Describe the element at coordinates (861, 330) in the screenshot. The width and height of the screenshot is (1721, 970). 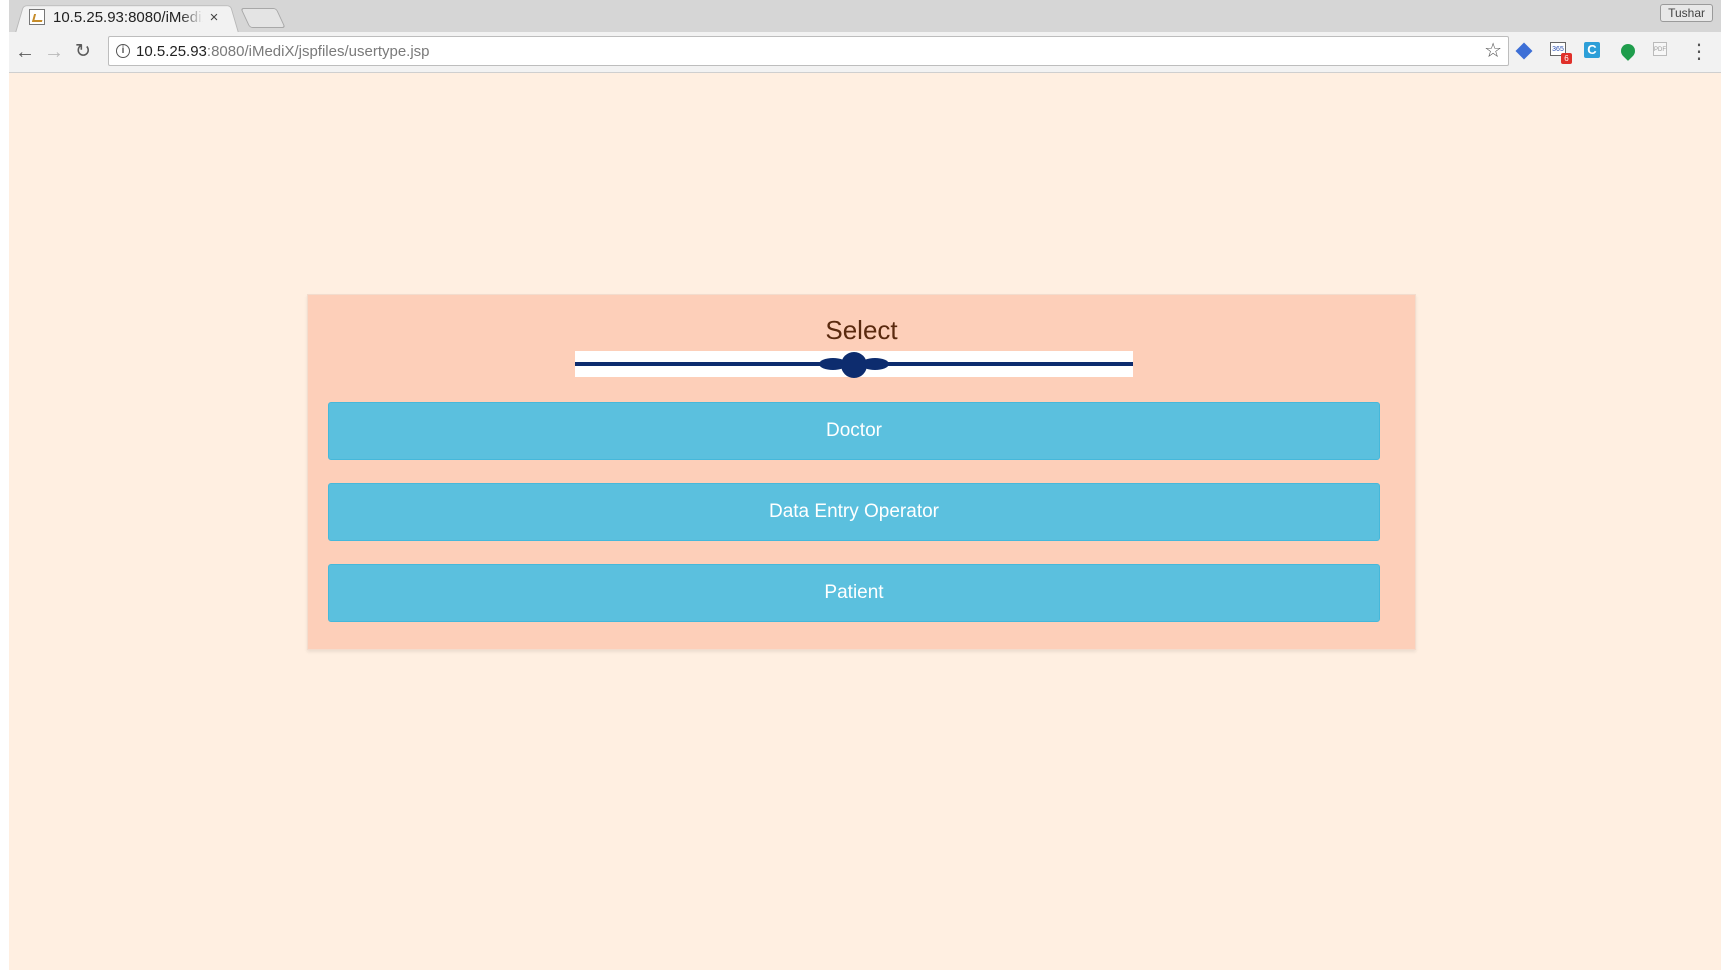
I see `page-title: Select` at that location.